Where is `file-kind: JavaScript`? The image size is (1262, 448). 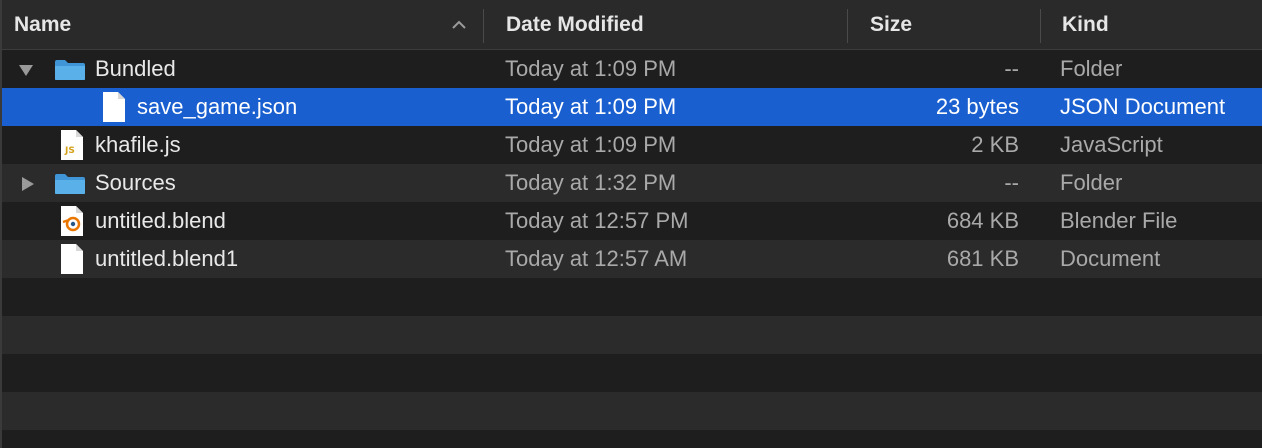
file-kind: JavaScript is located at coordinates (1111, 144).